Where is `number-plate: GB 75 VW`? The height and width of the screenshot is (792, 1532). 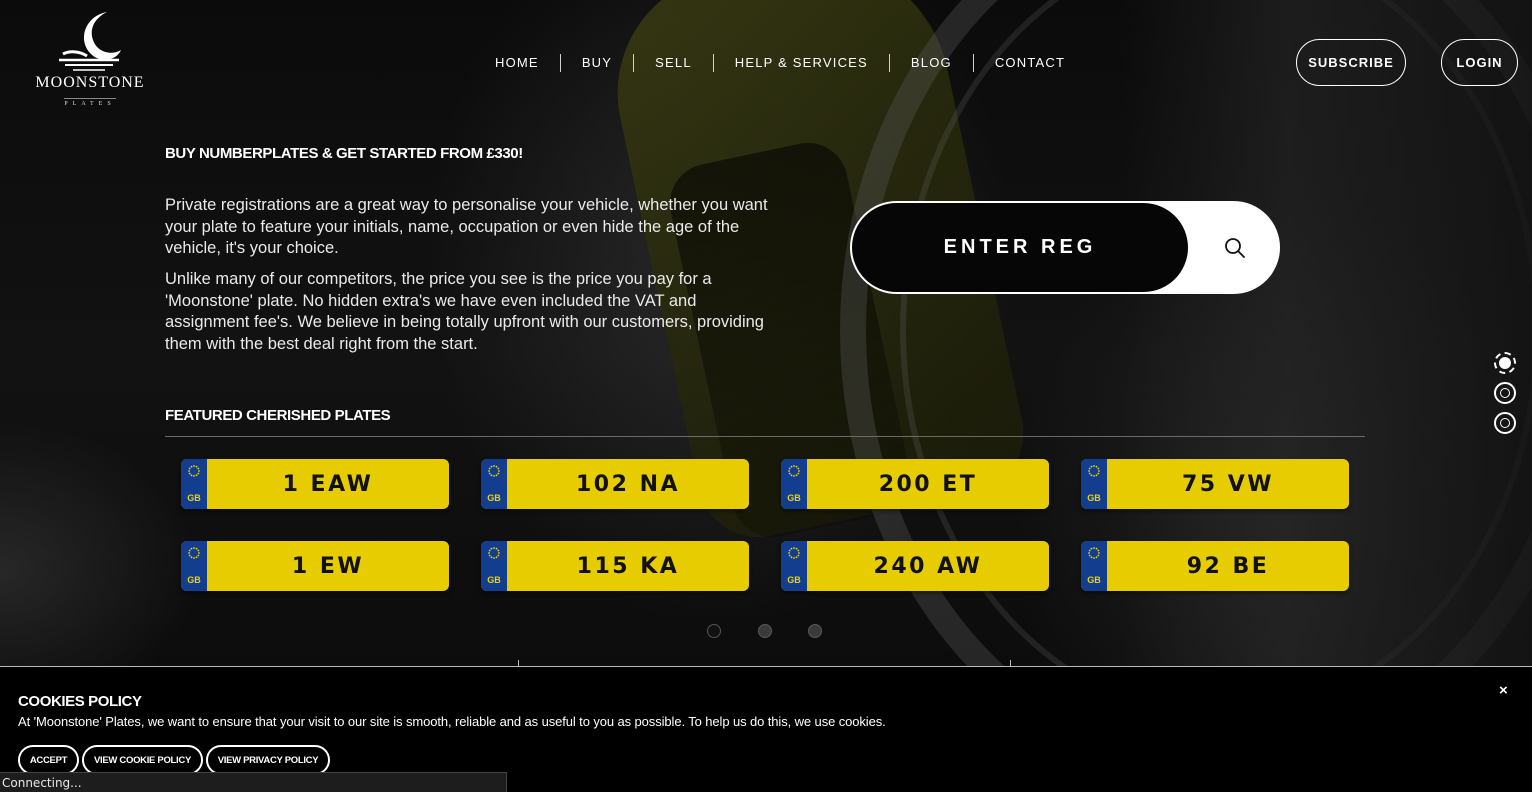 number-plate: GB 75 VW is located at coordinates (1215, 484).